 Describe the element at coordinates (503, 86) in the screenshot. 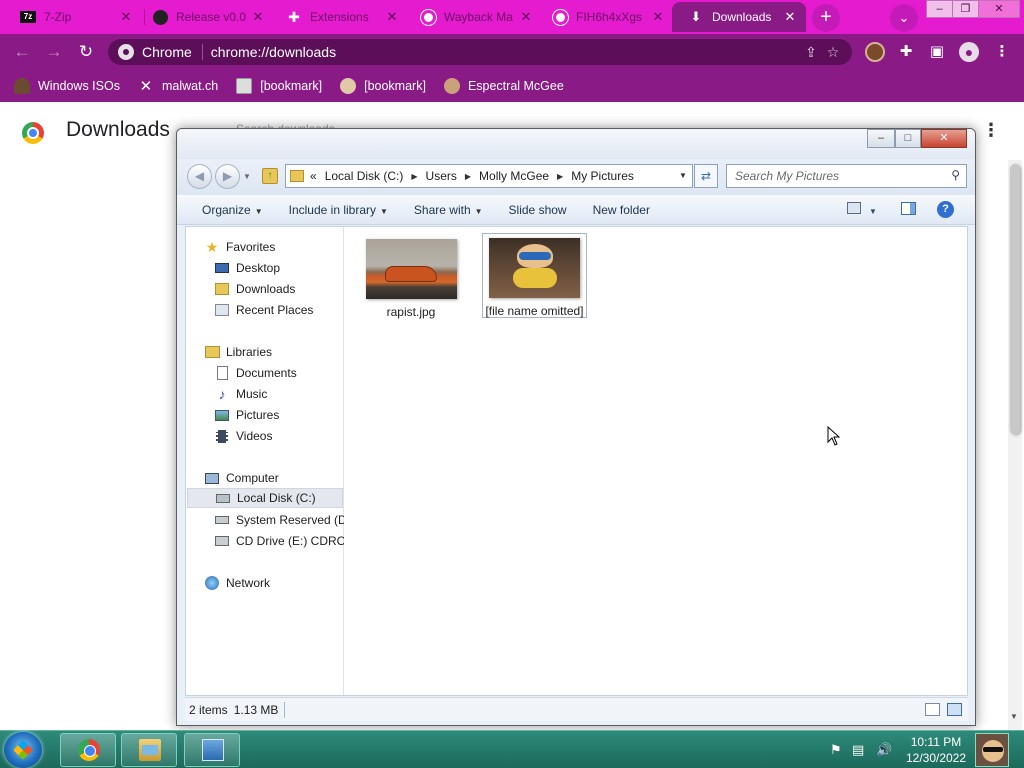

I see `bookmark-espectral: Espectral McGee` at that location.